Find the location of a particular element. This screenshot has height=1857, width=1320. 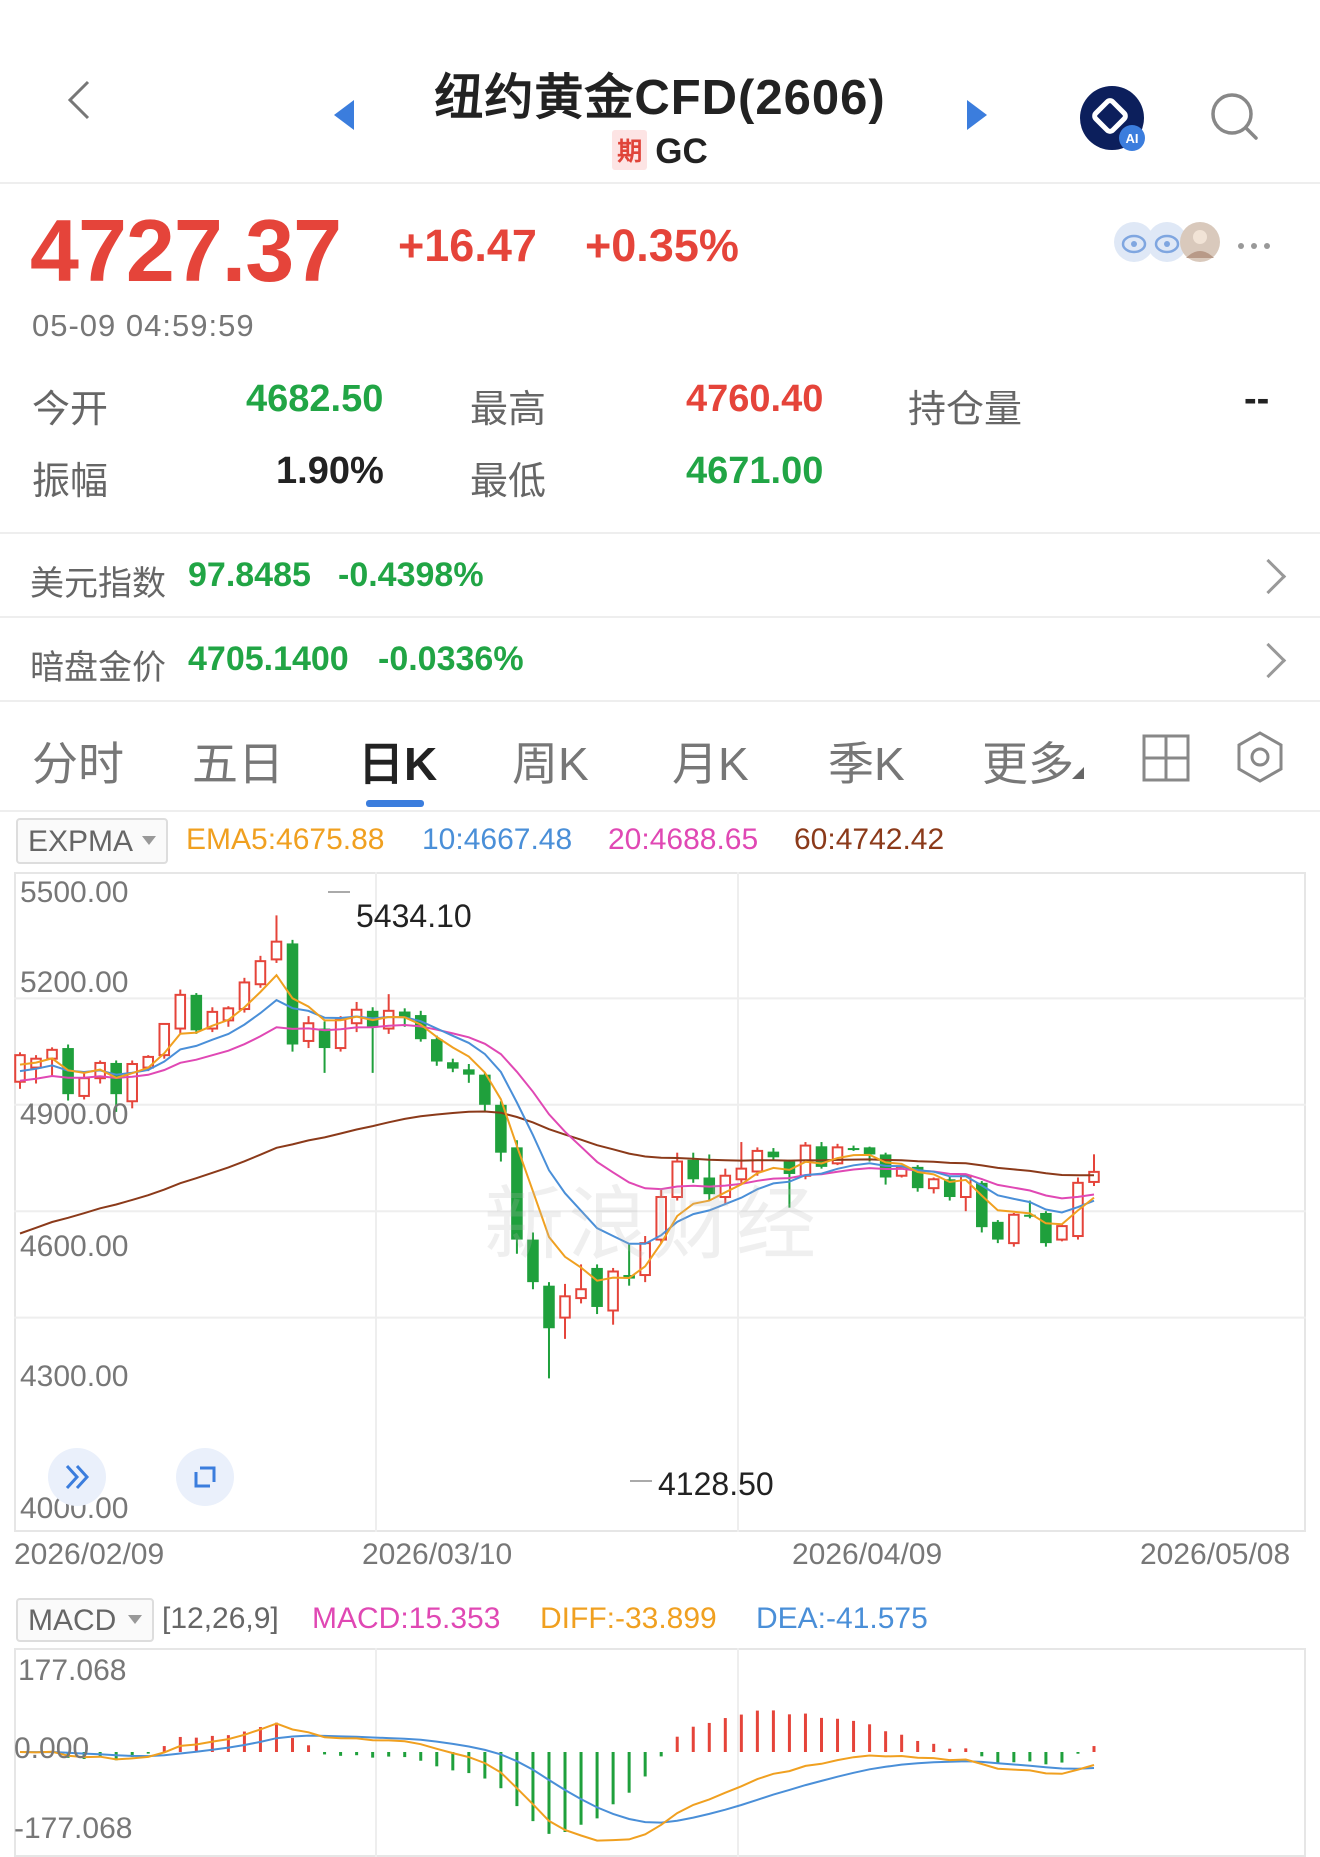

max-price-label: 5434.10 is located at coordinates (414, 916).